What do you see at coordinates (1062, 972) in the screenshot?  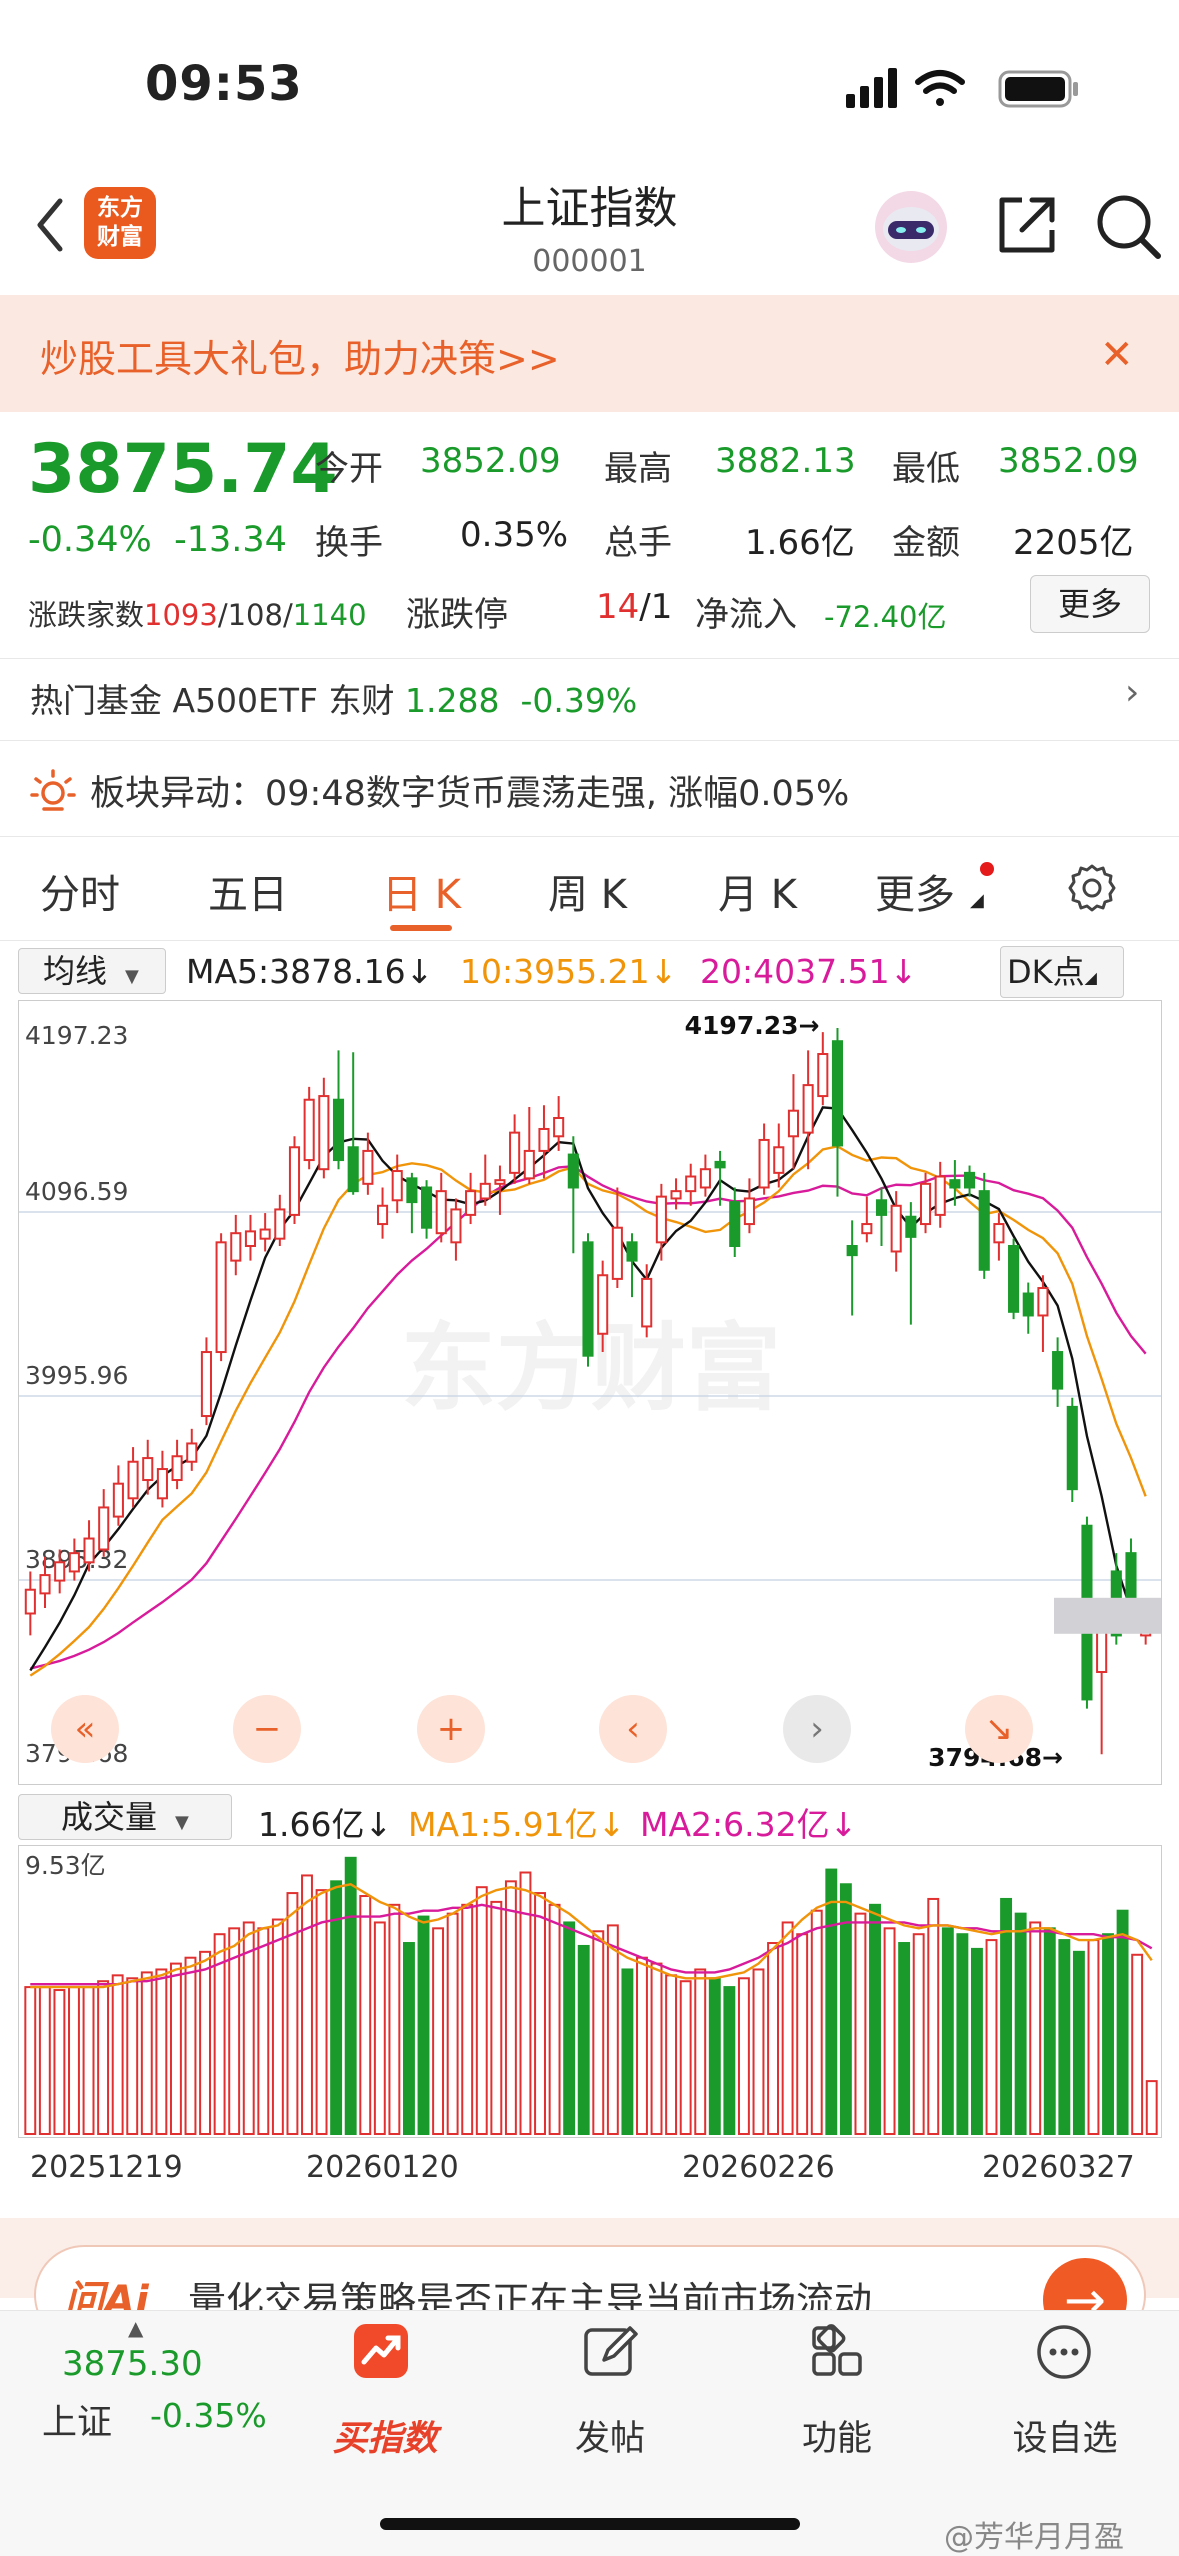 I see `dk-point-button: DK点◢` at bounding box center [1062, 972].